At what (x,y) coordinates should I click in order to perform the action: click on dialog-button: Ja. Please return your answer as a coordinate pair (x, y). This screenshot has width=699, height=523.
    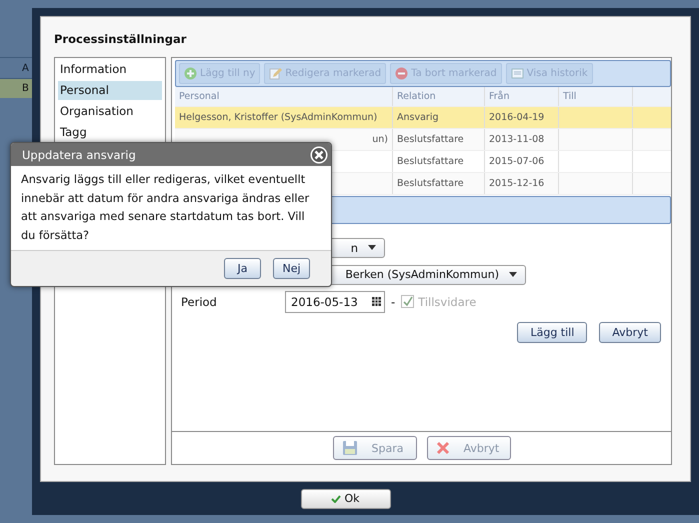
    Looking at the image, I should click on (242, 268).